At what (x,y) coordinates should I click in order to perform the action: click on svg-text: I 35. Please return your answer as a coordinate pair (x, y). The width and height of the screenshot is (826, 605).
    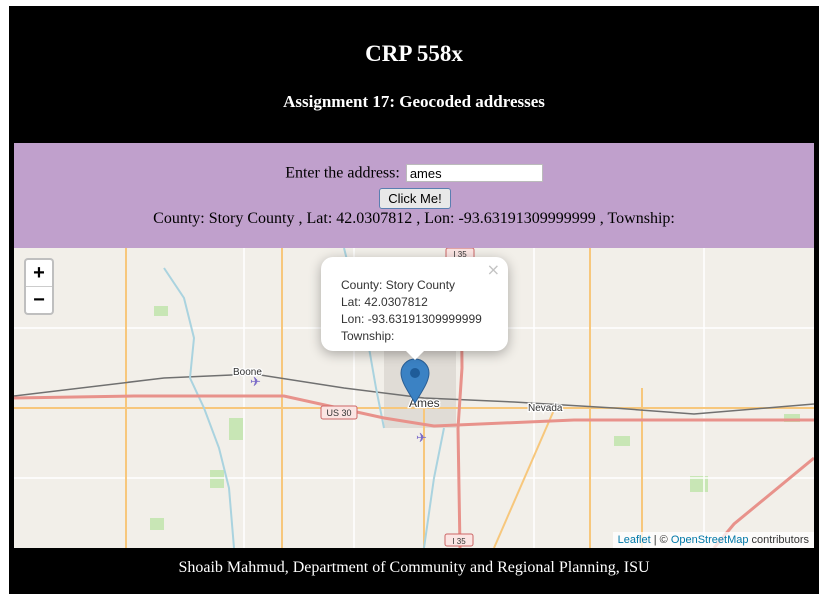
    Looking at the image, I should click on (459, 541).